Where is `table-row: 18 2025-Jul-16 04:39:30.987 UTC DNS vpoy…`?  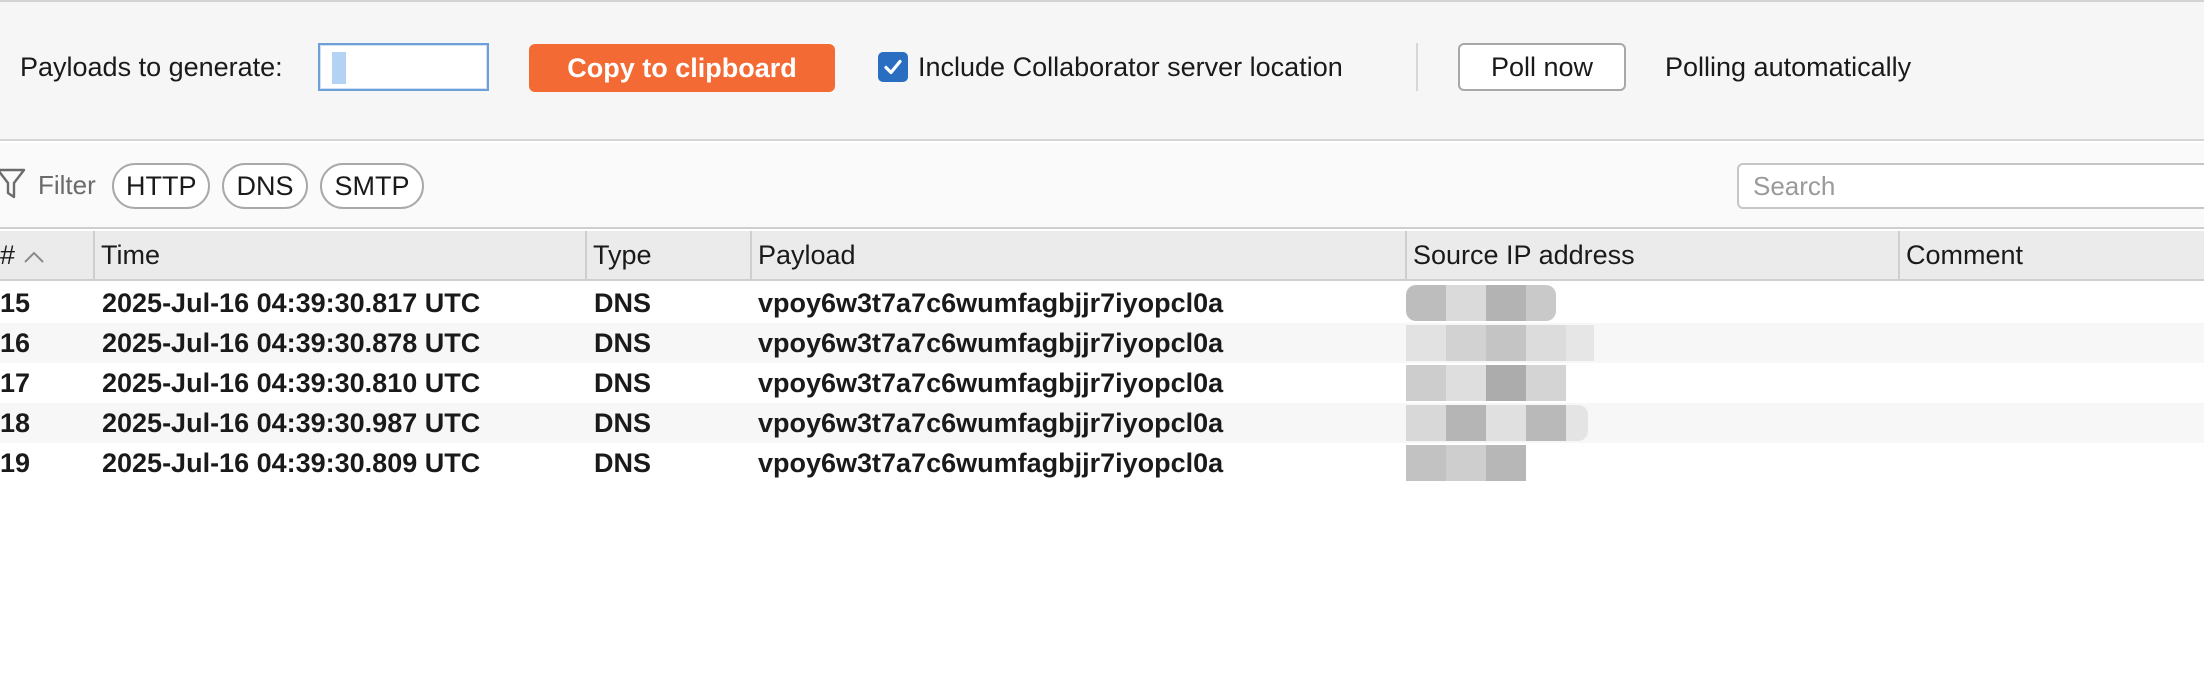 table-row: 18 2025-Jul-16 04:39:30.987 UTC DNS vpoy… is located at coordinates (1102, 423).